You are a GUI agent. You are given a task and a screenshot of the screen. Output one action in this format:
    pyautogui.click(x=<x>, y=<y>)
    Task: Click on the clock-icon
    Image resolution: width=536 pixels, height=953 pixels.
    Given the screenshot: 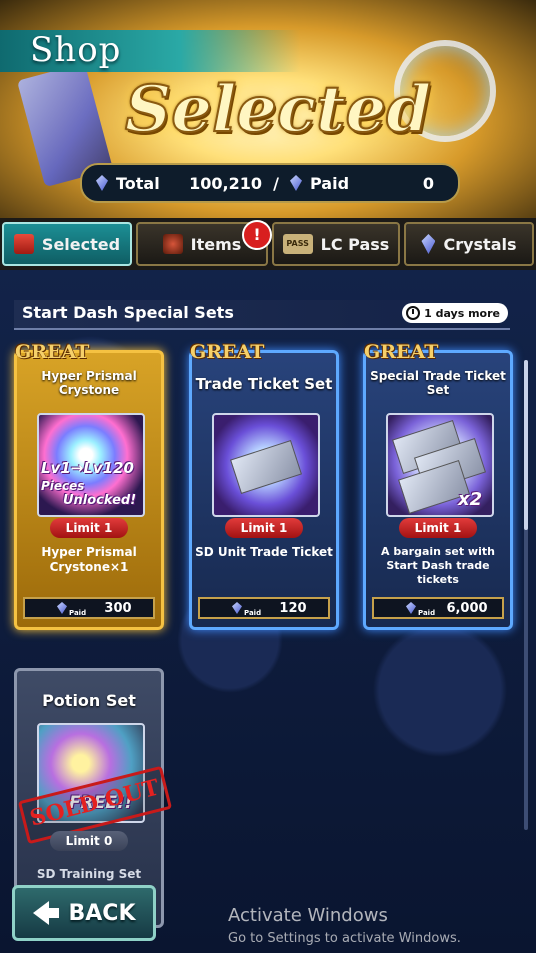 What is the action you would take?
    pyautogui.click(x=413, y=313)
    